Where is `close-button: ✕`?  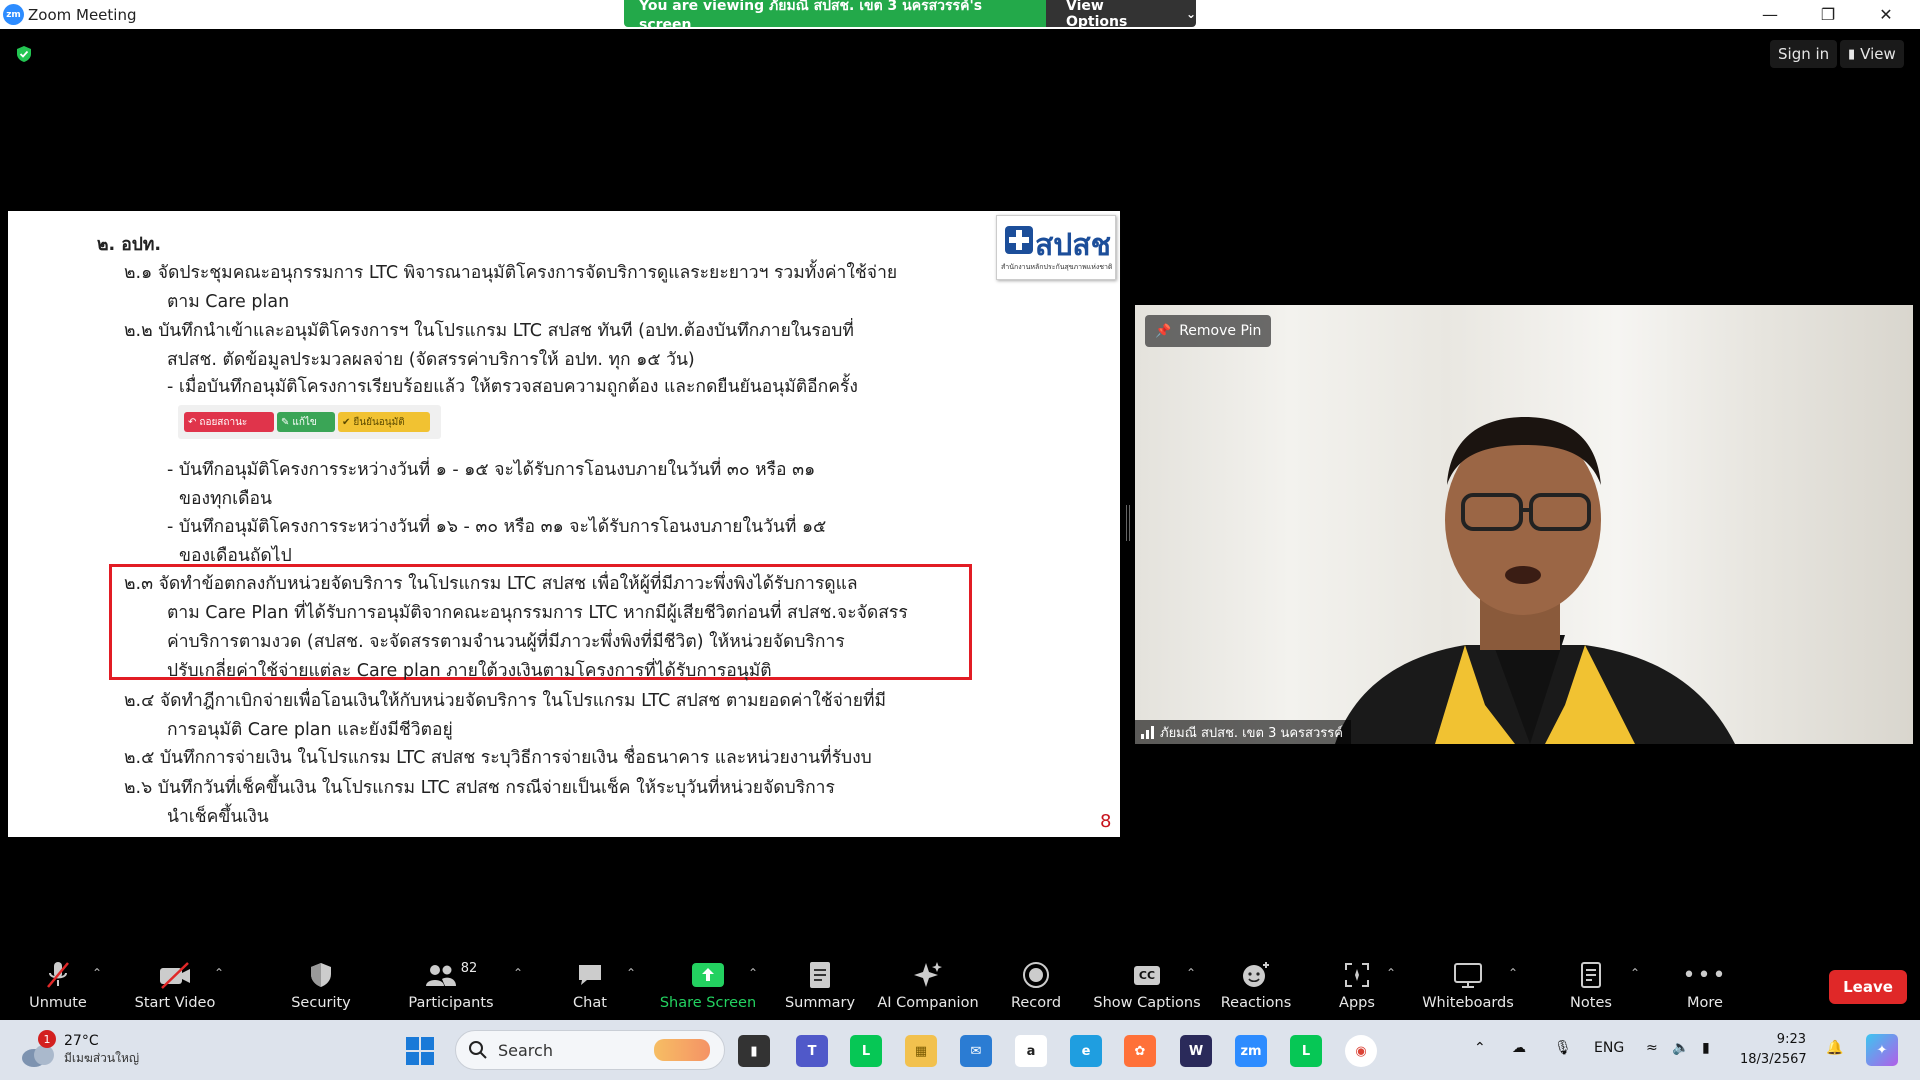
close-button: ✕ is located at coordinates (1886, 14).